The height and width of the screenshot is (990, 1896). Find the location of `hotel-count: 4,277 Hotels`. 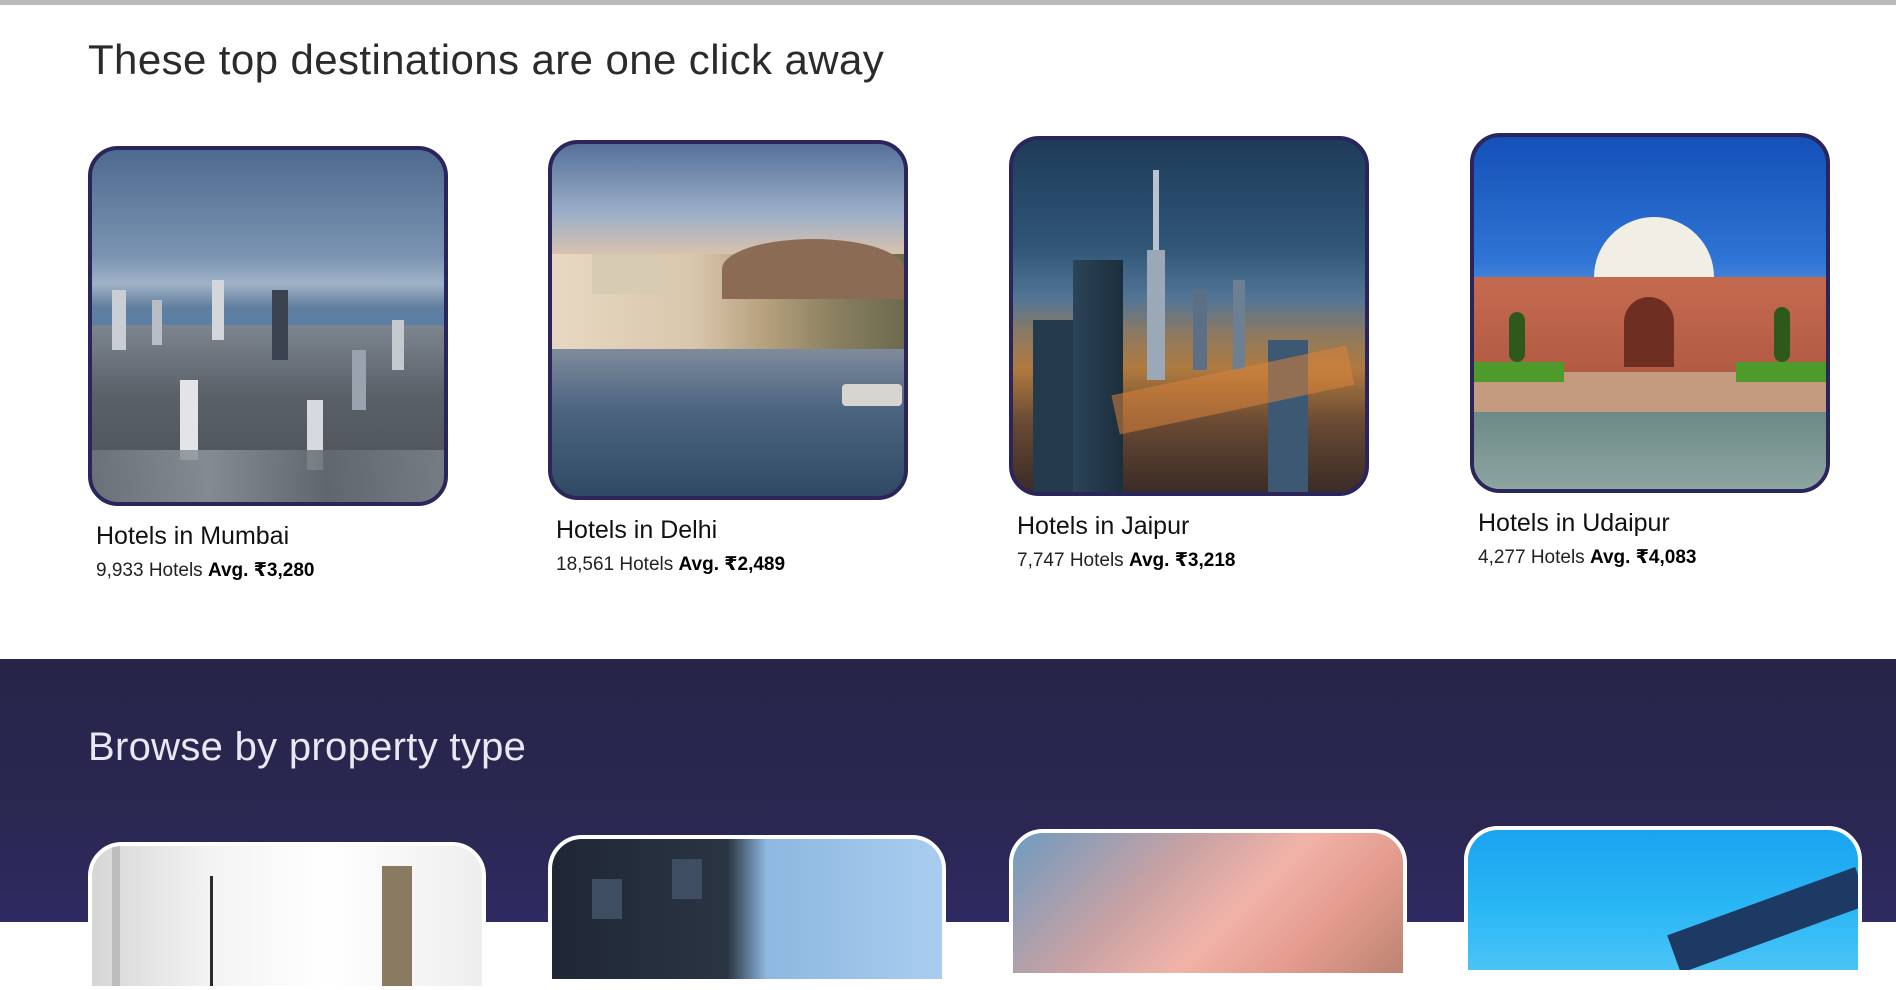

hotel-count: 4,277 Hotels is located at coordinates (1531, 557).